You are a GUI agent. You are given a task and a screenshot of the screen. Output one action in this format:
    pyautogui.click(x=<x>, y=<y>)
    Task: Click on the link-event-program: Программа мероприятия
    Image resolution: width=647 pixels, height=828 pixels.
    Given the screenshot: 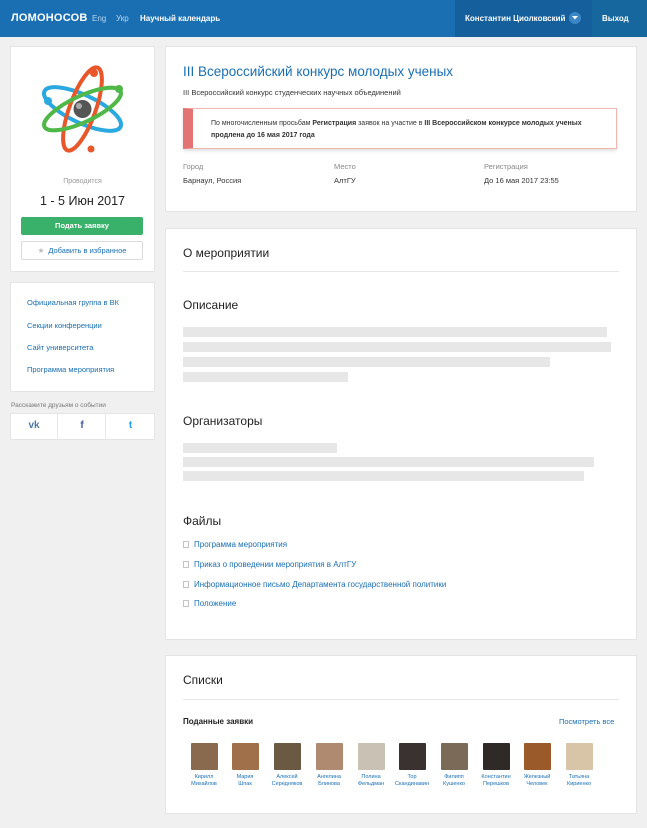 What is the action you would take?
    pyautogui.click(x=70, y=369)
    